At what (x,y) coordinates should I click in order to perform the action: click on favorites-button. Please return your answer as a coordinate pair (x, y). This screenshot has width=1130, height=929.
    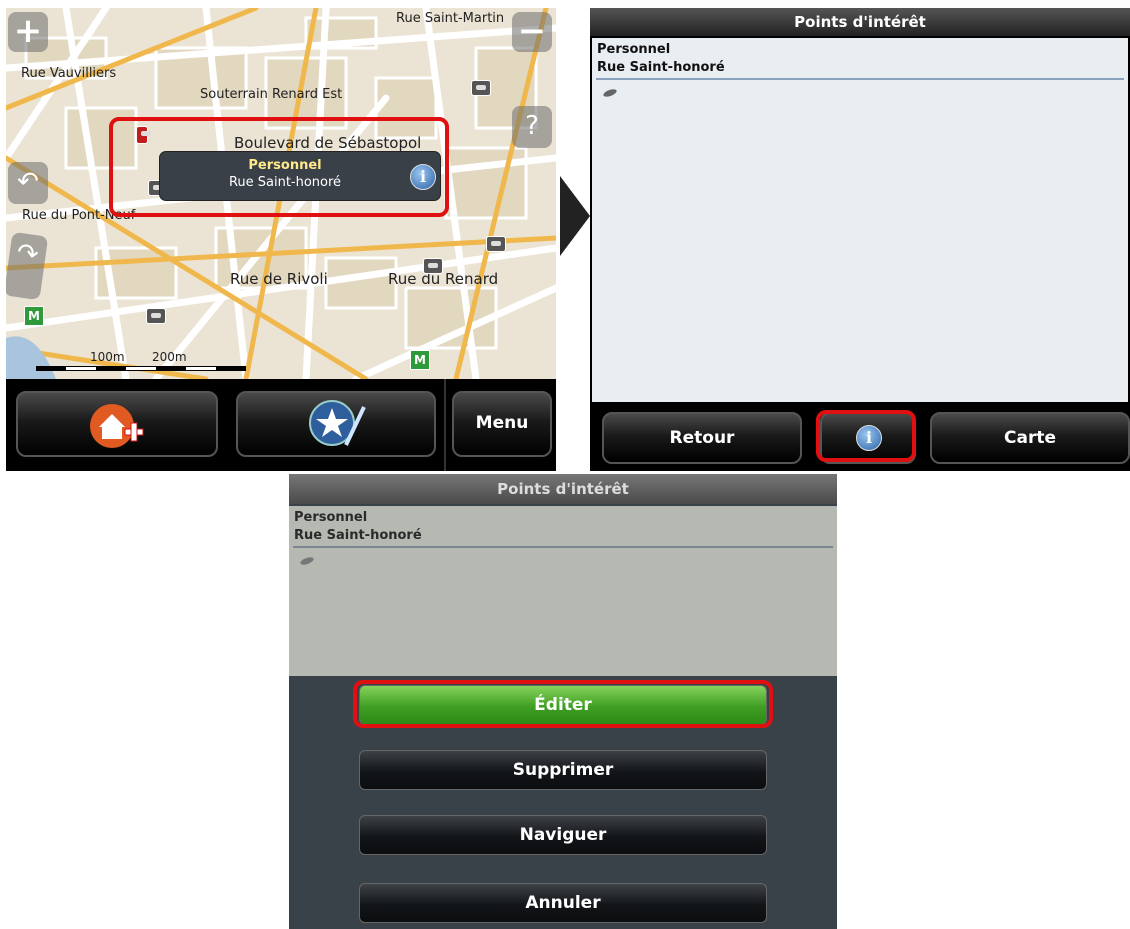
    Looking at the image, I should click on (336, 424).